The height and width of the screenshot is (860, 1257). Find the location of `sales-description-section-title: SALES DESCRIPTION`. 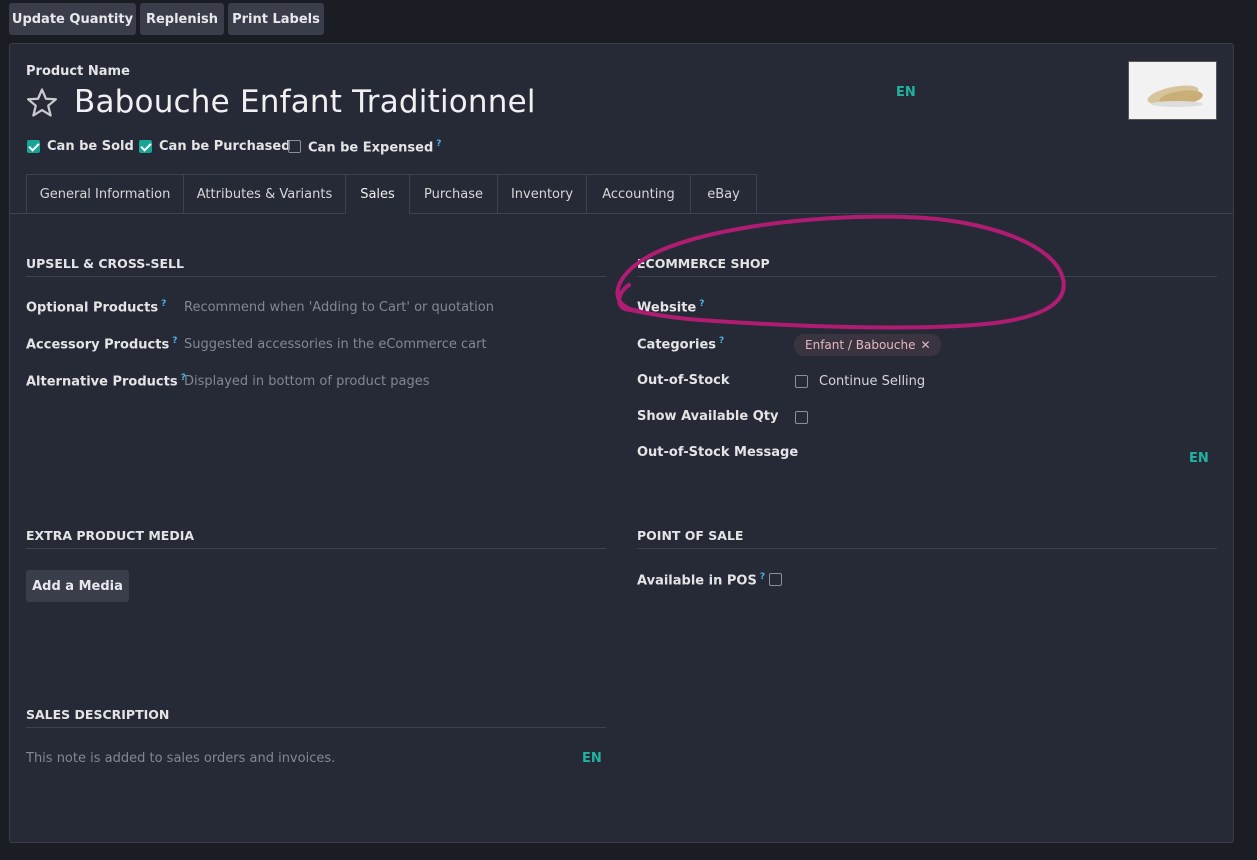

sales-description-section-title: SALES DESCRIPTION is located at coordinates (316, 717).